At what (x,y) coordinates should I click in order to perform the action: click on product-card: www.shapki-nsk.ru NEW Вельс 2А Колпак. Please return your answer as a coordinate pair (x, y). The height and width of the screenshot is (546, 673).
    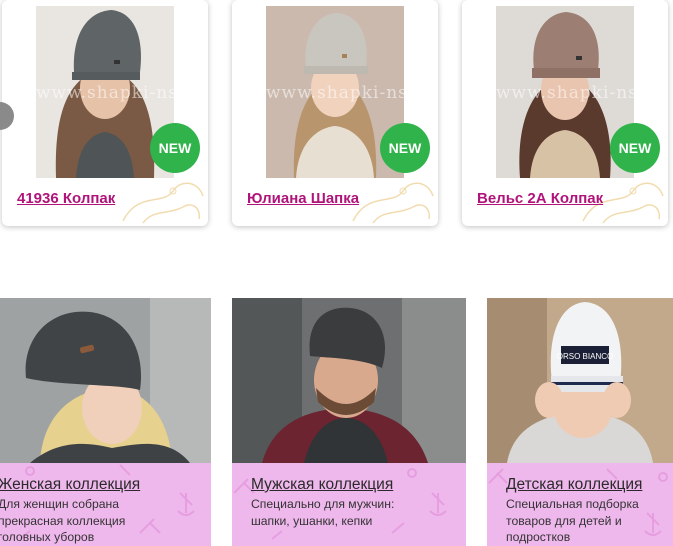
    Looking at the image, I should click on (565, 113).